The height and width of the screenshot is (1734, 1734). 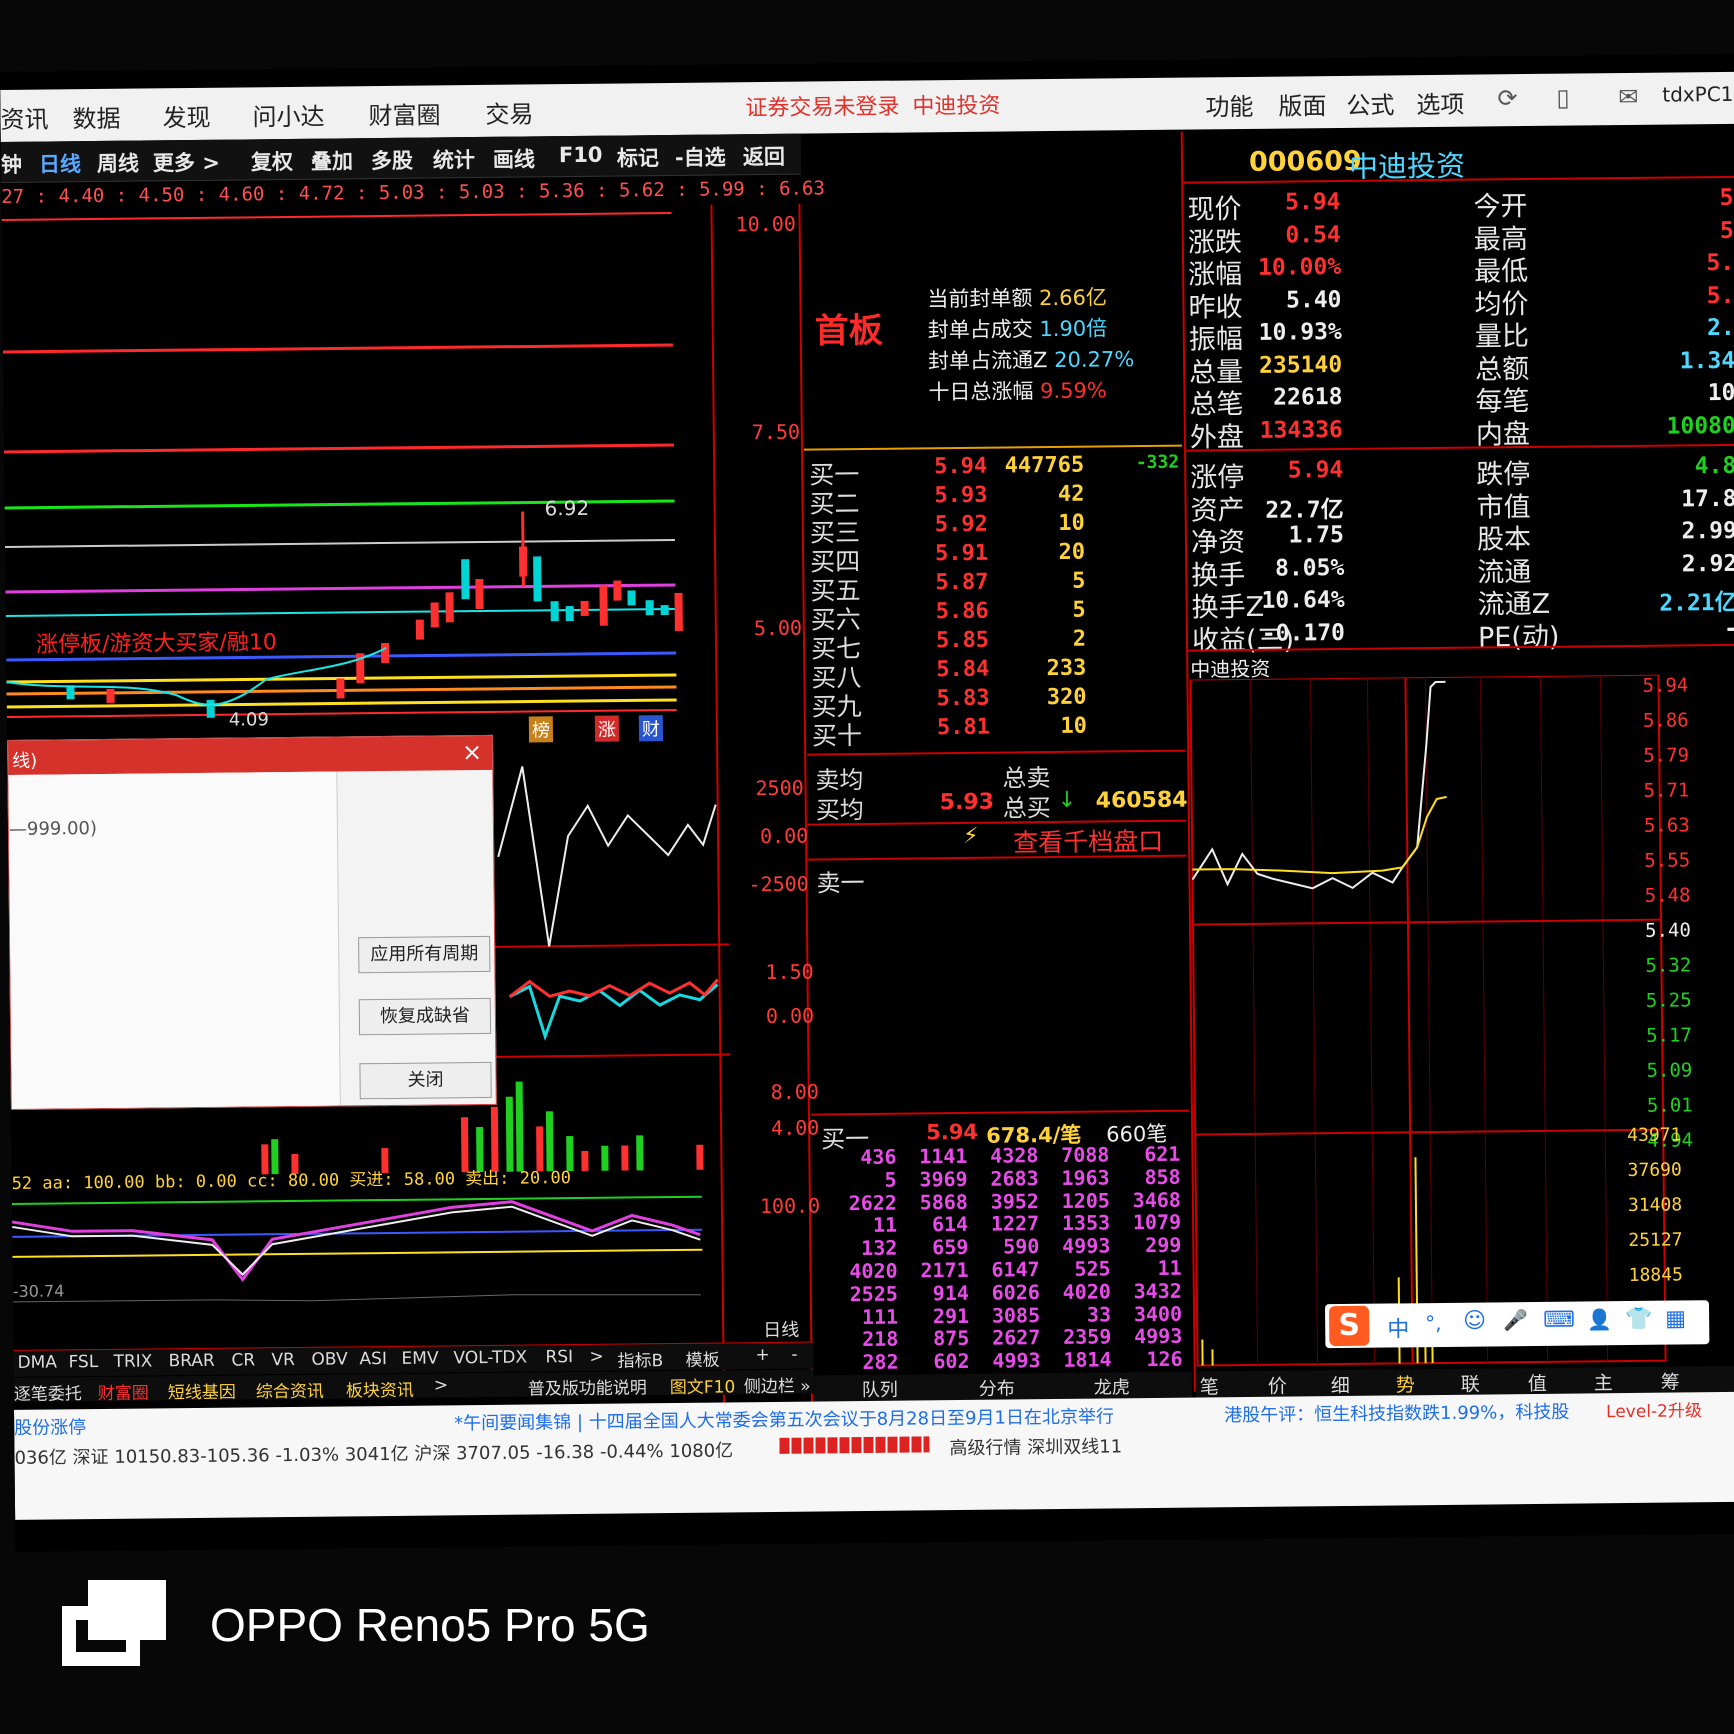 I want to click on bid-row: 买五 5.87 5, so click(x=995, y=587).